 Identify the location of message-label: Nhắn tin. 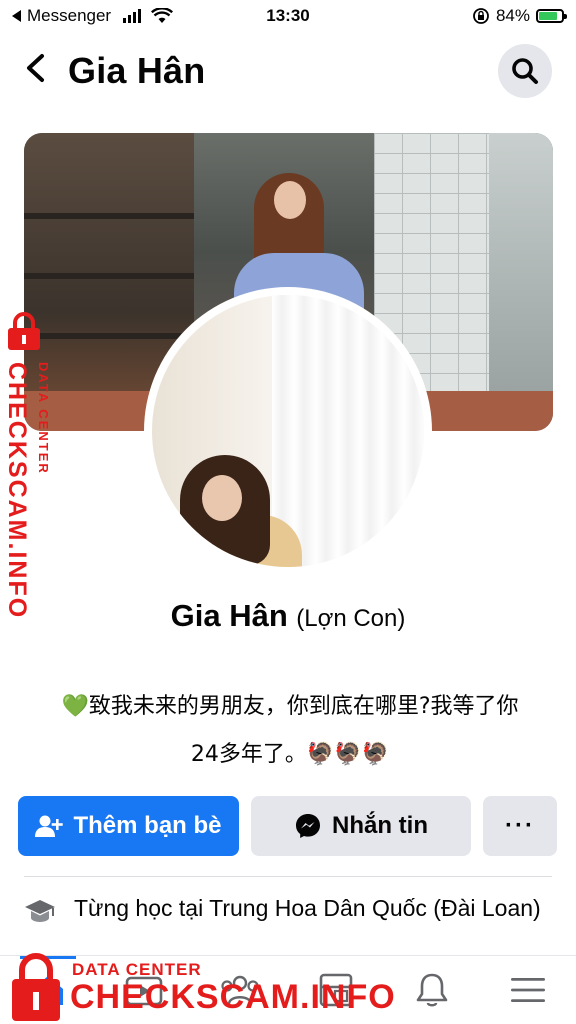
(380, 825).